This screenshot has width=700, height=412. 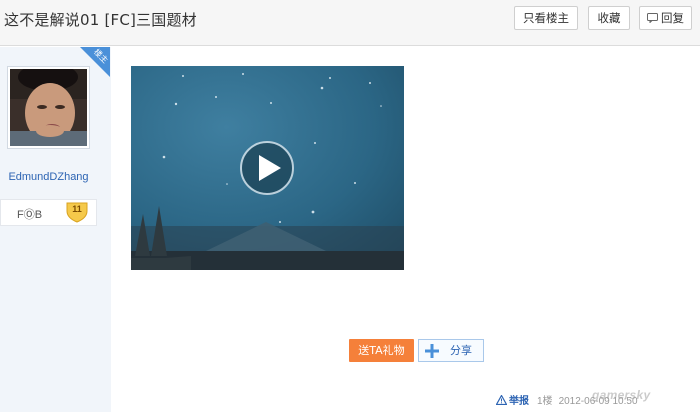 I want to click on thread-header: 这不是解说01 [FC]三国题材 只看楼主 收藏 回复, so click(x=350, y=23).